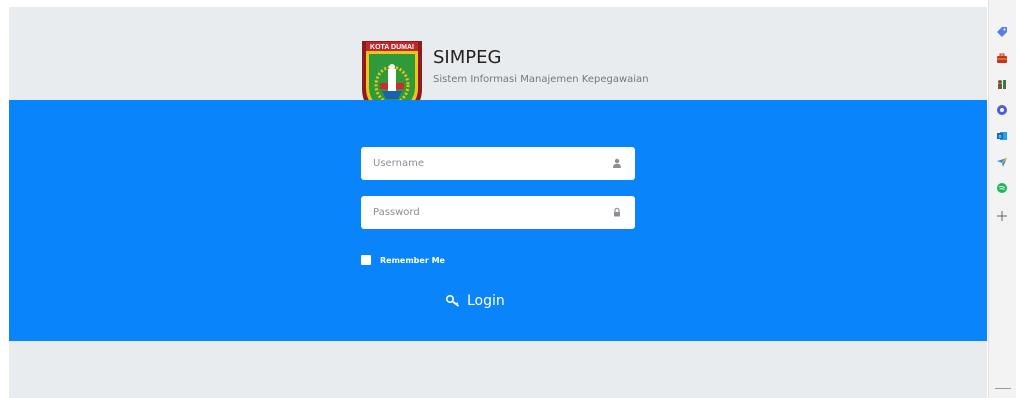  I want to click on browser-sidebar: o, so click(1002, 199).